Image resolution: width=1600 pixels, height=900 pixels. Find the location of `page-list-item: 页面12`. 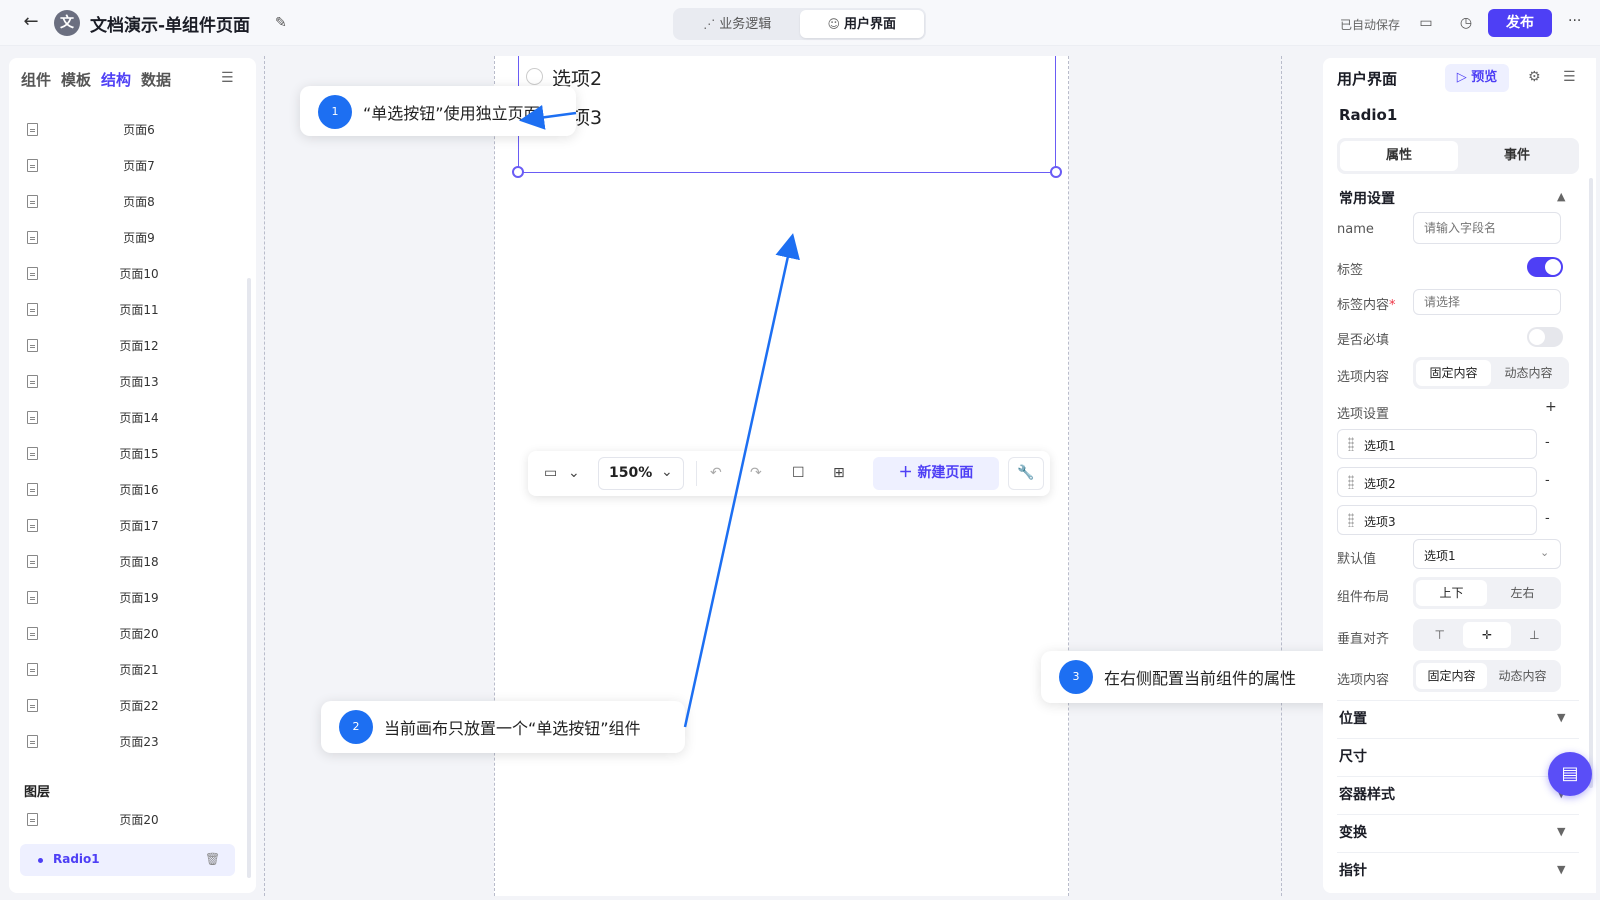

page-list-item: 页面12 is located at coordinates (129, 346).